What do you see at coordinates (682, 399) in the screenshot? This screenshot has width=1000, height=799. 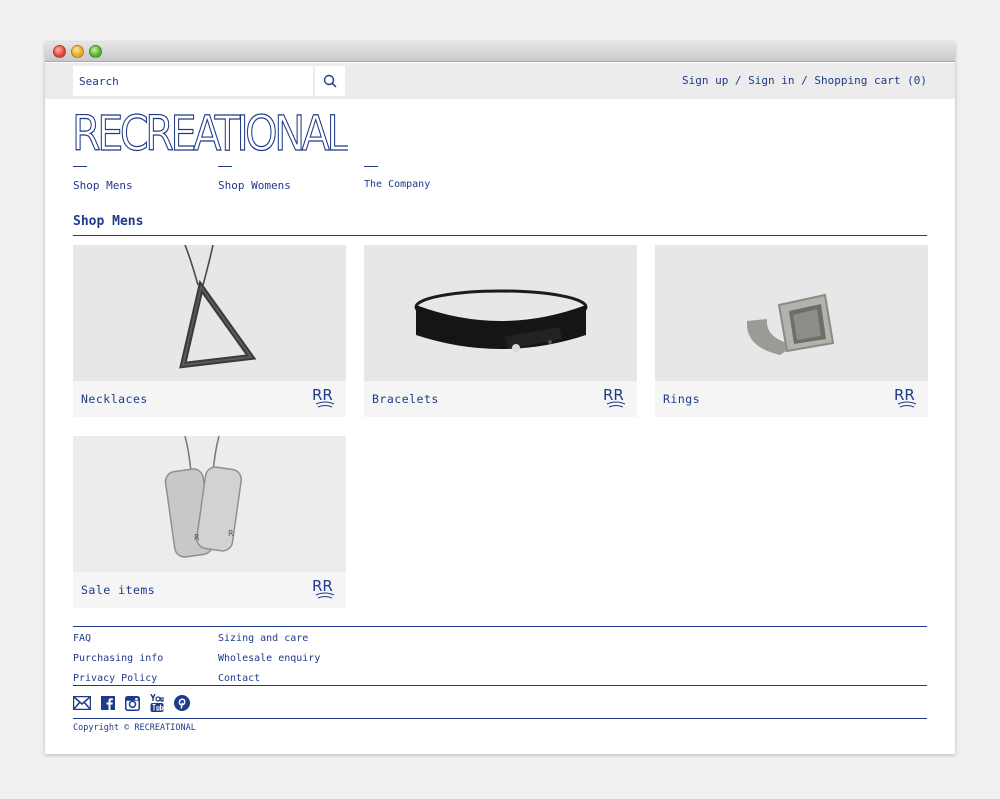 I see `category-label: Rings` at bounding box center [682, 399].